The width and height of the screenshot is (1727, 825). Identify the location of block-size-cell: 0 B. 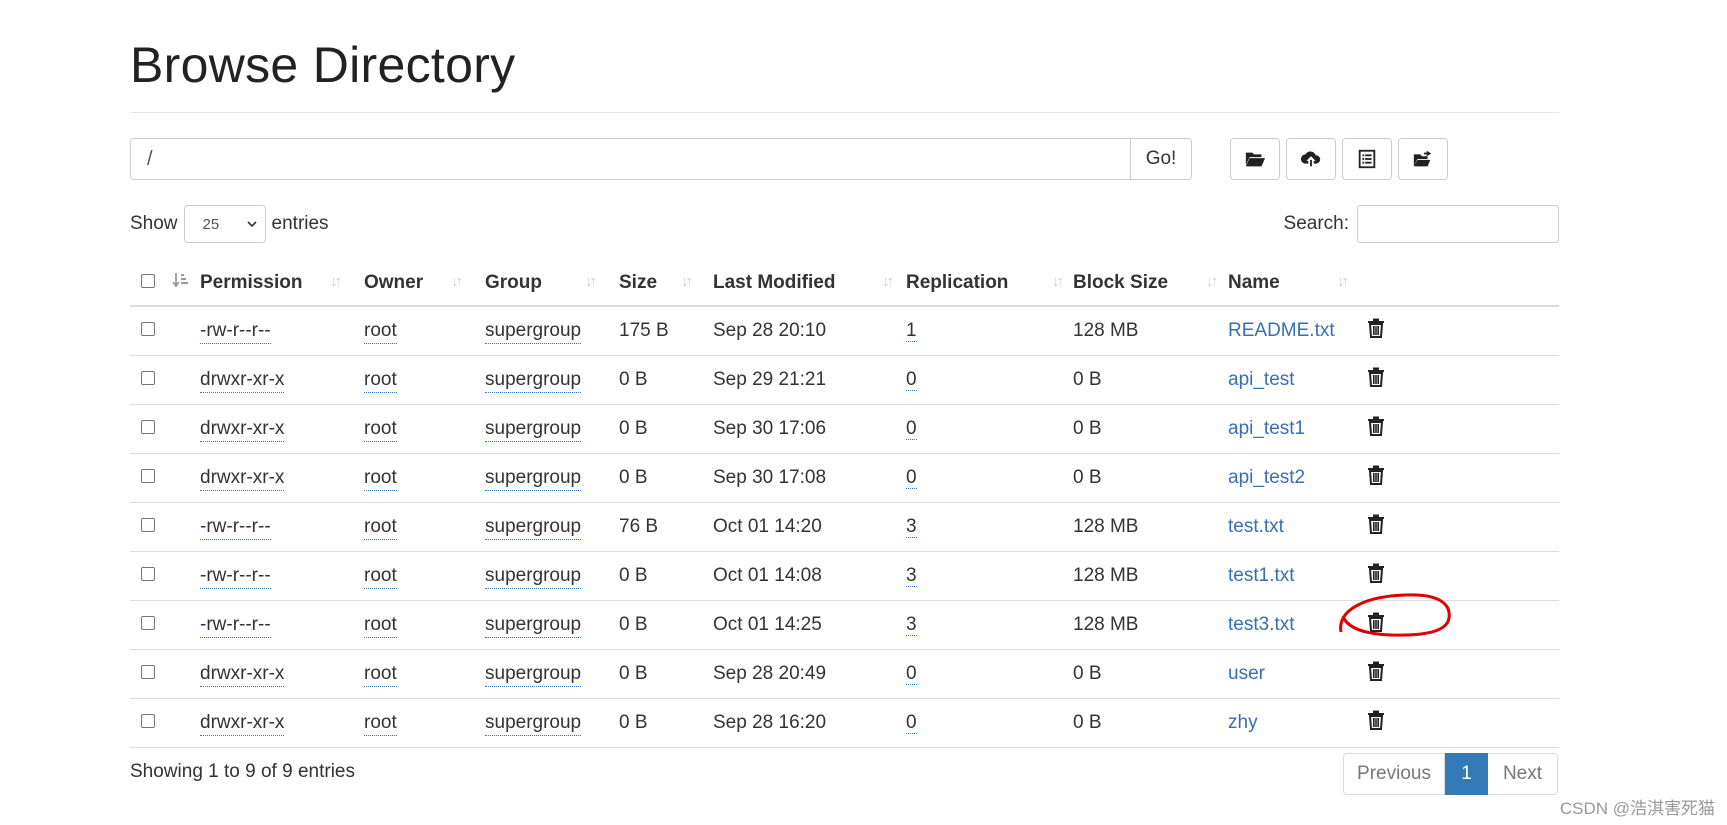
(1150, 429).